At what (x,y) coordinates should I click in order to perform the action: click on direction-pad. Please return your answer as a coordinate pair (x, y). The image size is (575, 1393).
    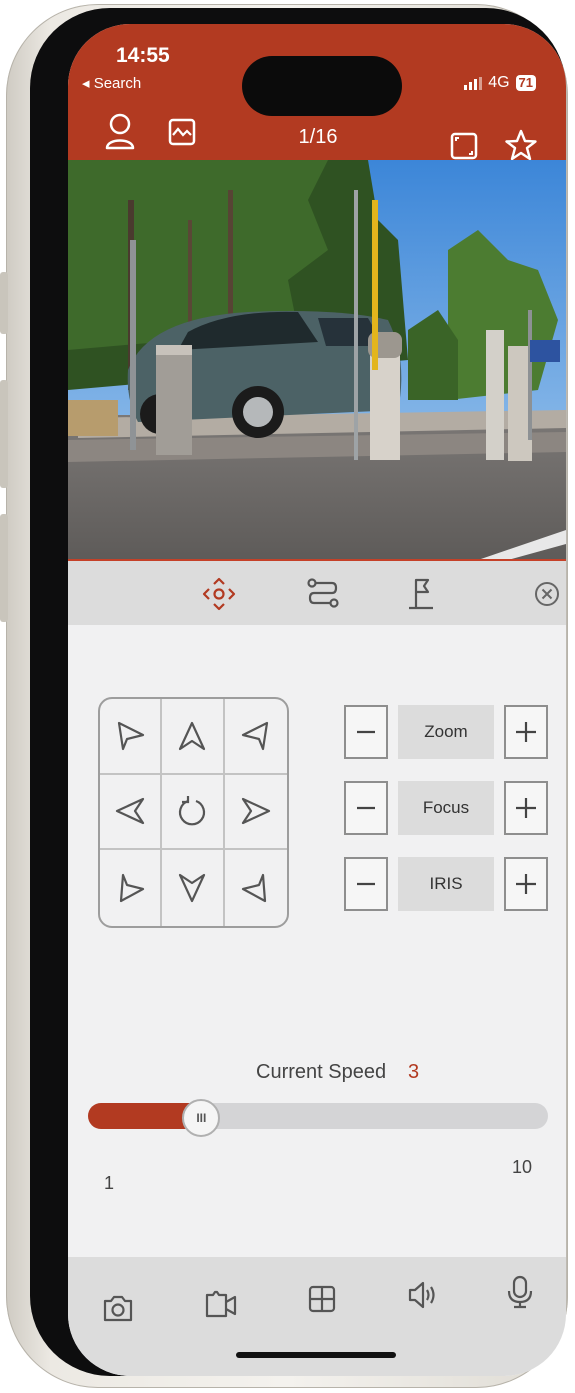
    Looking at the image, I should click on (193, 812).